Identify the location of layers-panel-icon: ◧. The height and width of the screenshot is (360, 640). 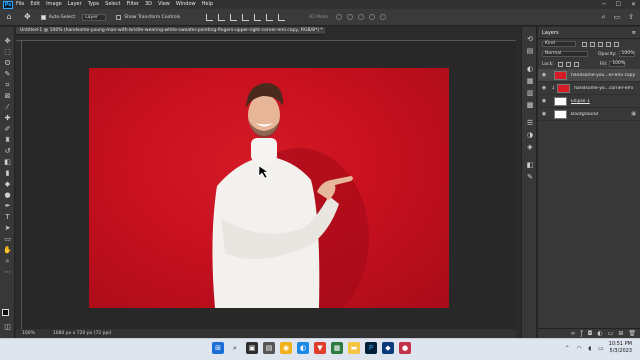
(530, 165).